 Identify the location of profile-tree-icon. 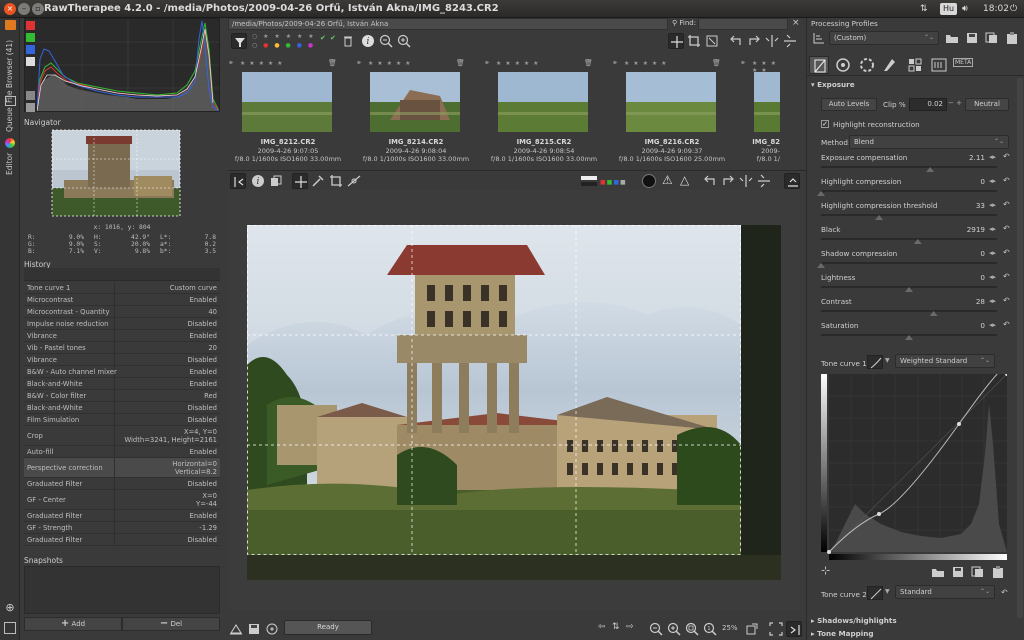
(819, 38).